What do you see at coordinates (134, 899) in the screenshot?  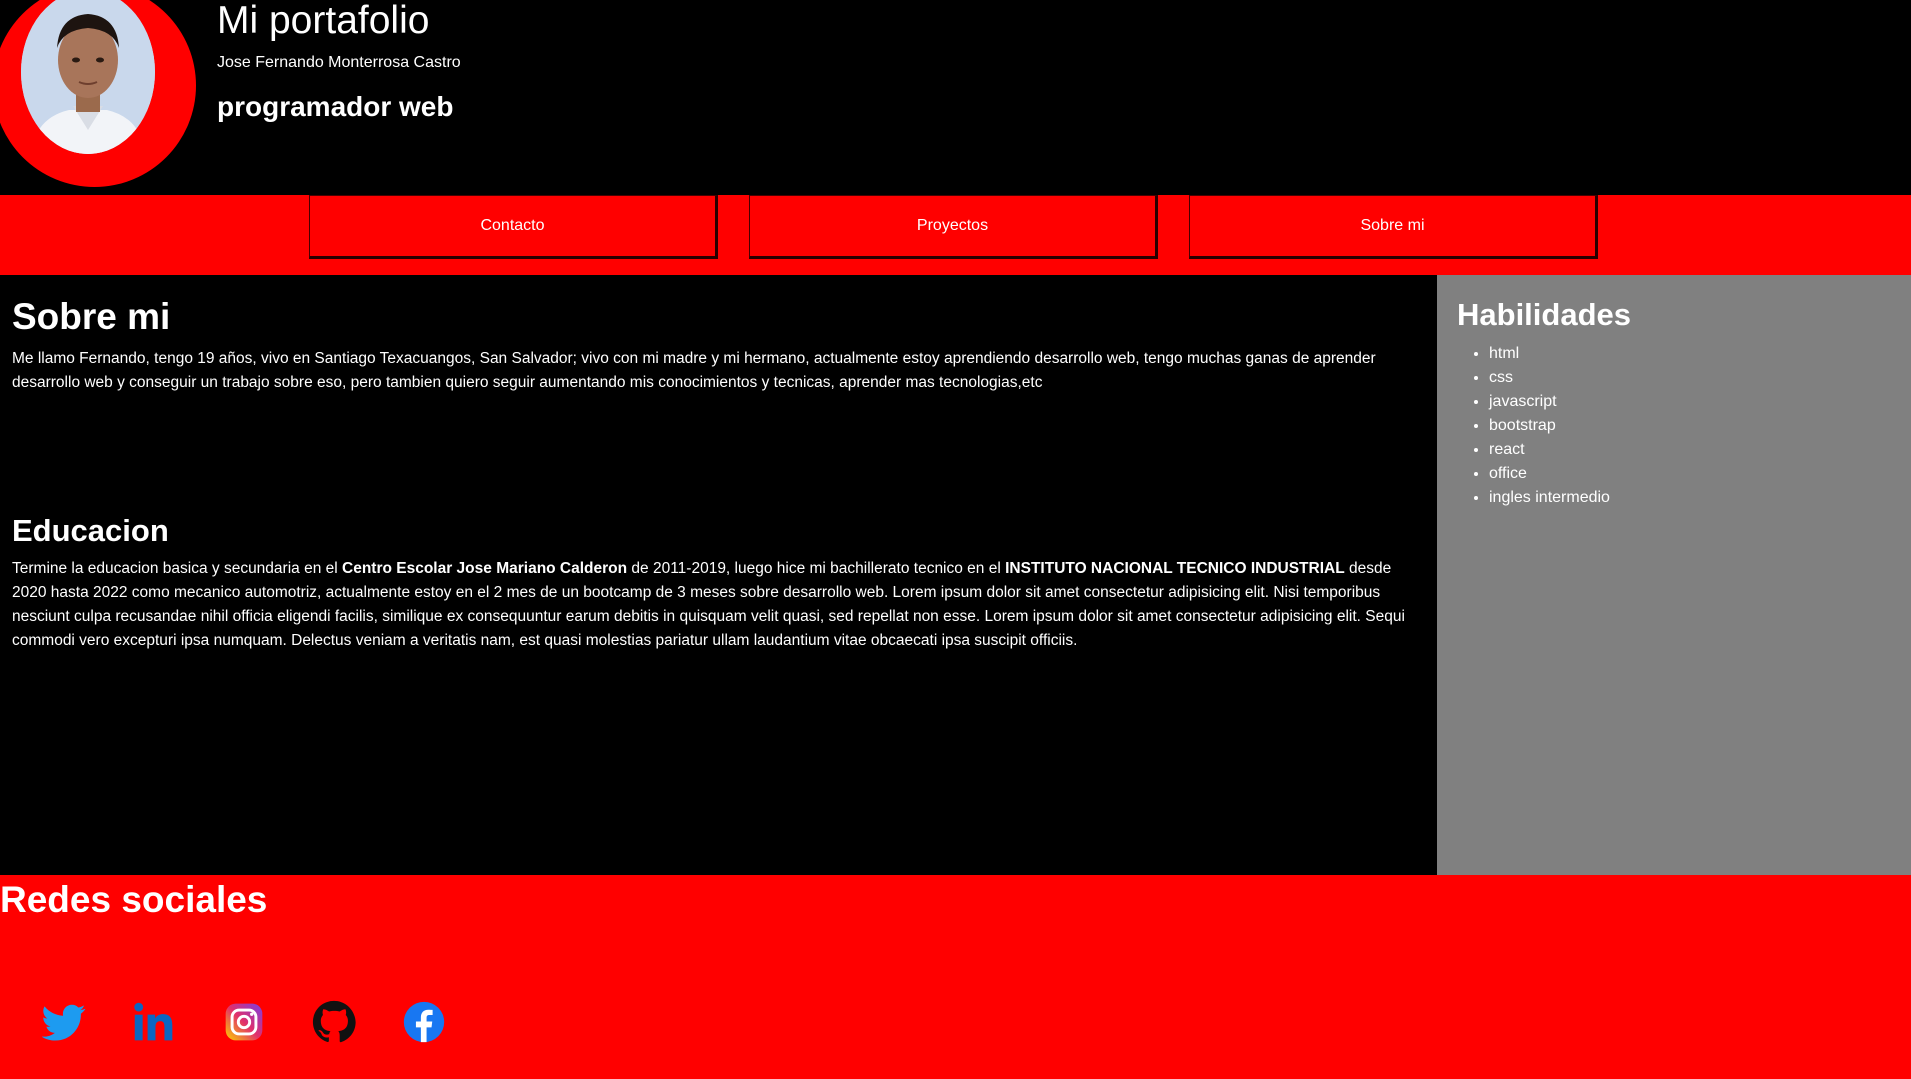 I see `social-heading: Redes sociales` at bounding box center [134, 899].